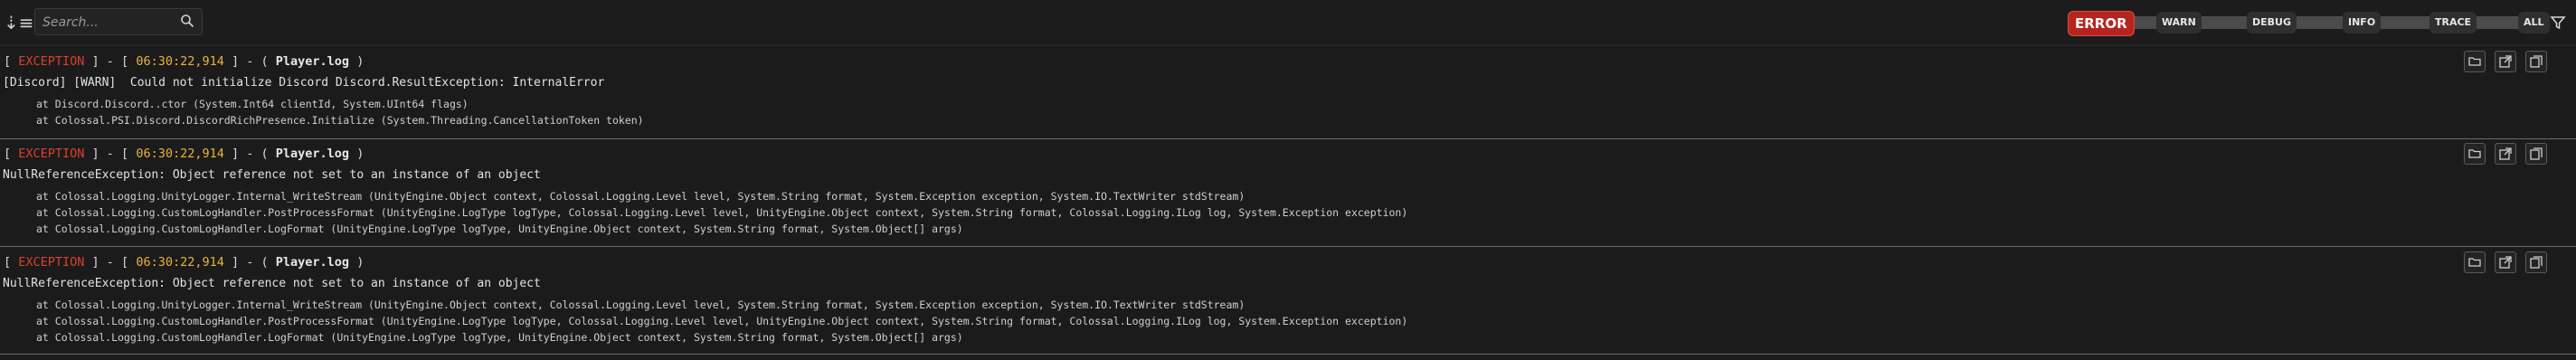 The height and width of the screenshot is (360, 2576). What do you see at coordinates (2179, 22) in the screenshot?
I see `level-warn: WARN` at bounding box center [2179, 22].